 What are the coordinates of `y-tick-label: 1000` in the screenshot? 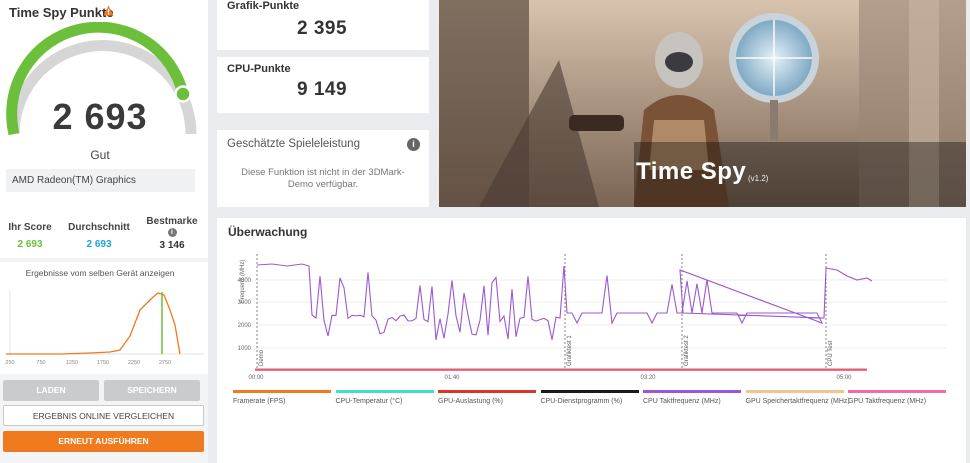 It's located at (245, 349).